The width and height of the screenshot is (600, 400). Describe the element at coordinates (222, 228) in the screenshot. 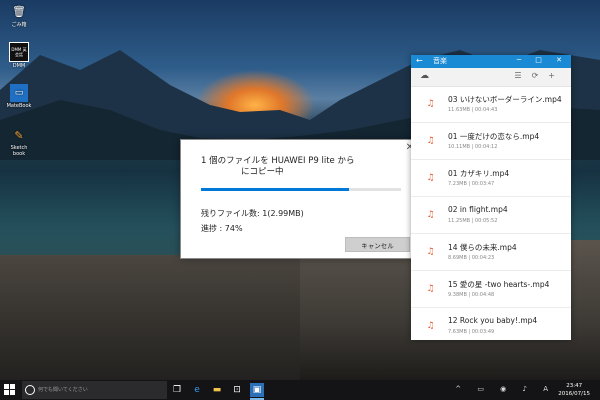

I see `progress-percent-text: 進捗 : 74%` at that location.